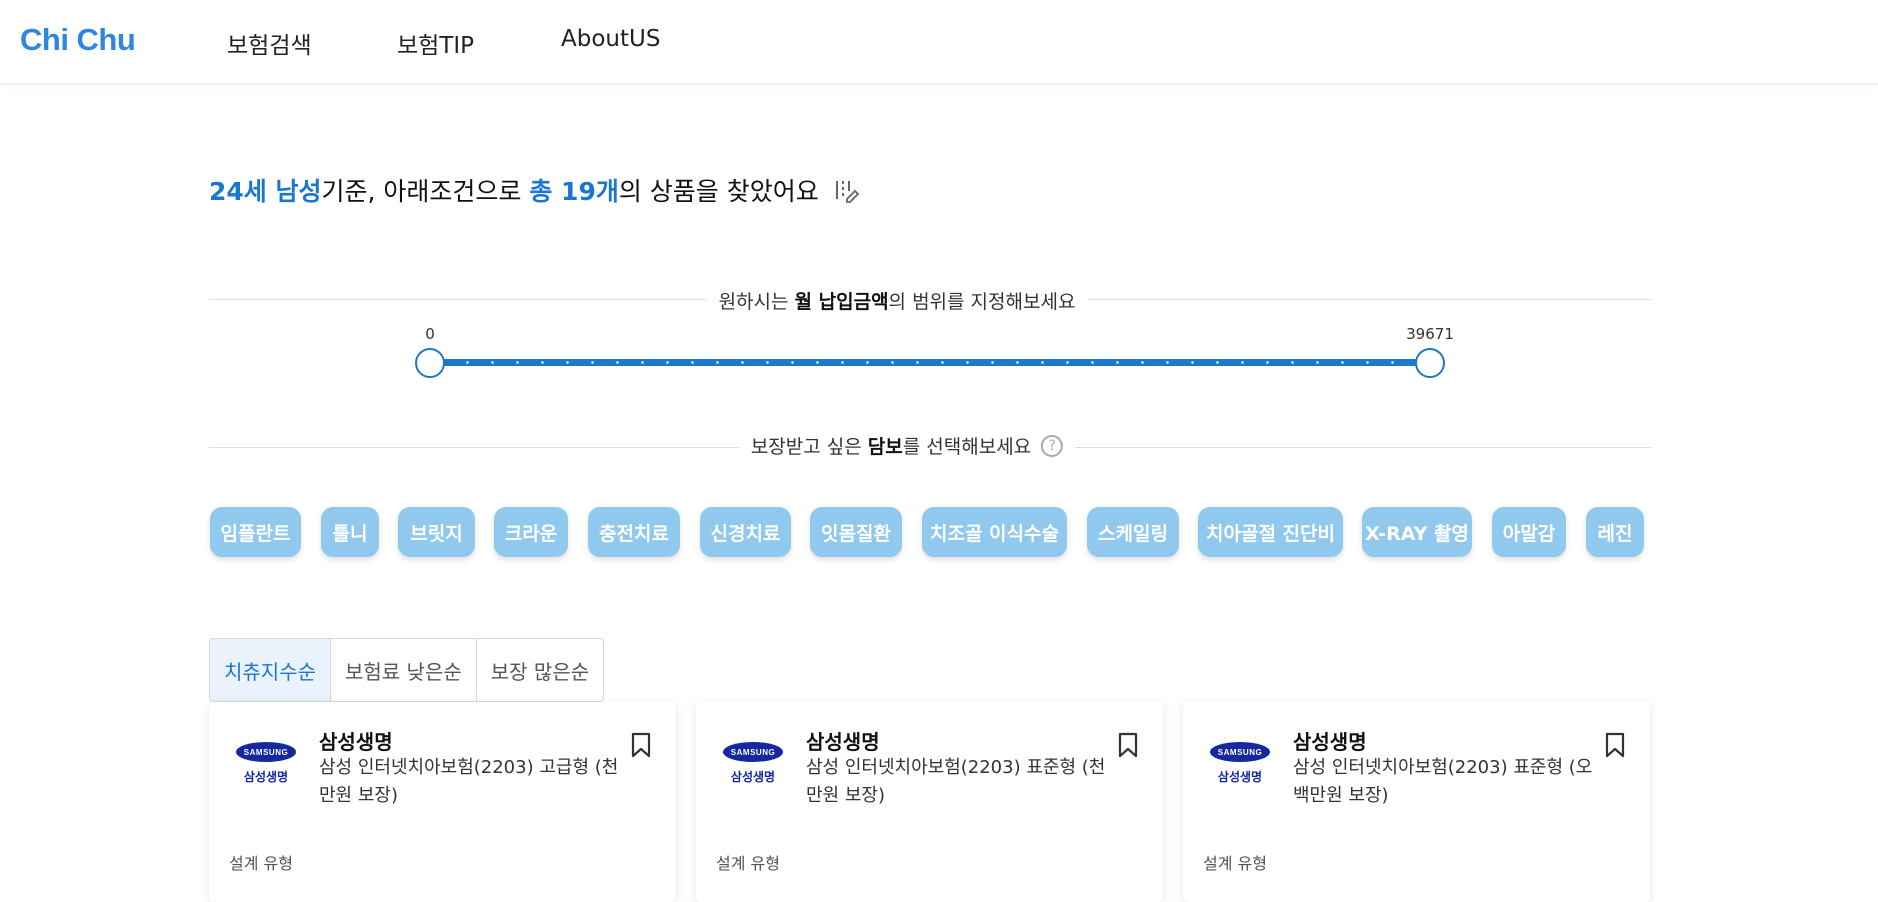 Image resolution: width=1878 pixels, height=902 pixels. I want to click on chip-denture: 틀니, so click(350, 532).